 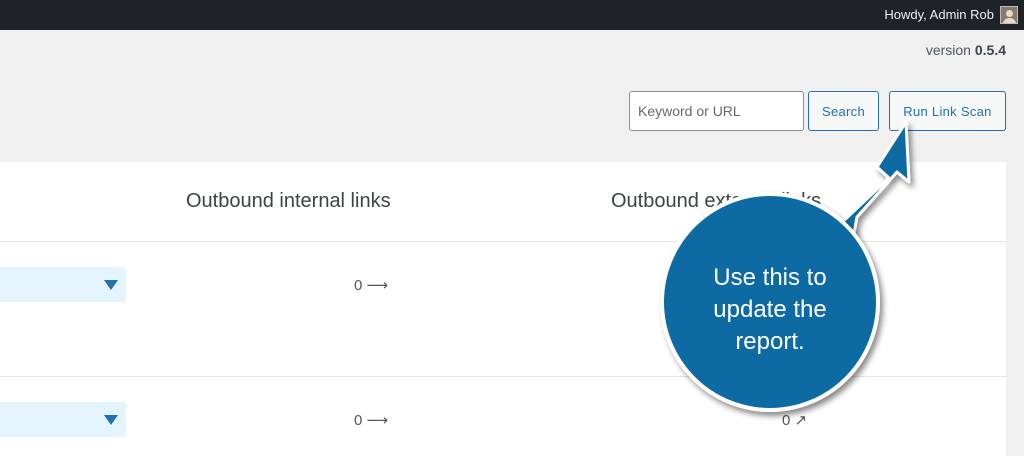 I want to click on callout-text: Use this to update the report., so click(x=770, y=310).